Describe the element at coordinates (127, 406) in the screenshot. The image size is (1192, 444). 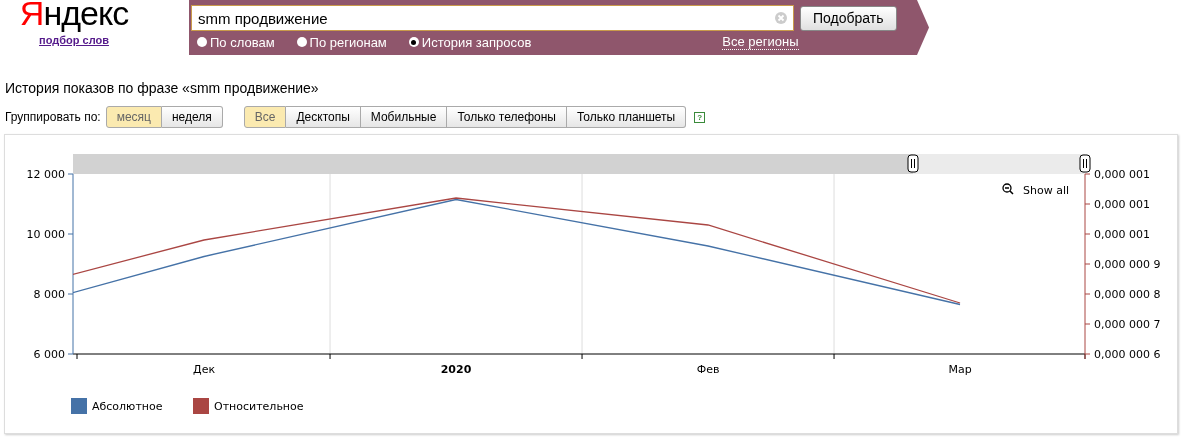
I see `legend-label: Абсолютное` at that location.